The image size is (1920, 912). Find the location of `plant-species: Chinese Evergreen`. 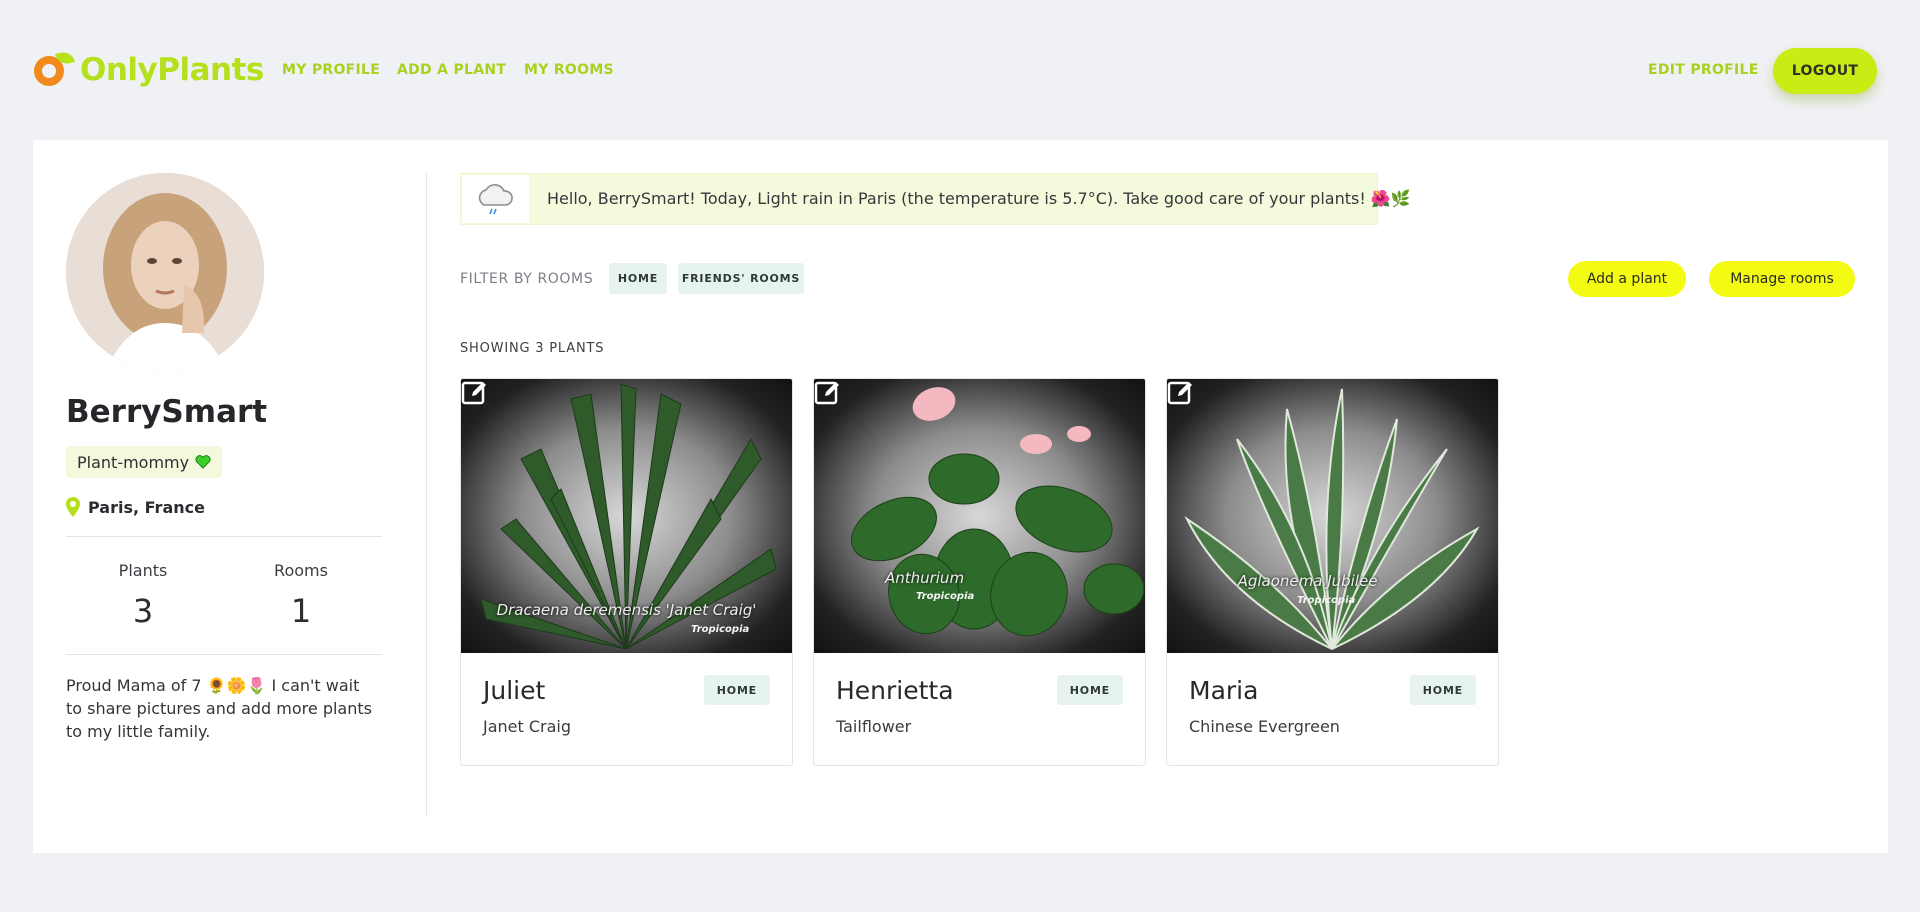

plant-species: Chinese Evergreen is located at coordinates (1264, 726).